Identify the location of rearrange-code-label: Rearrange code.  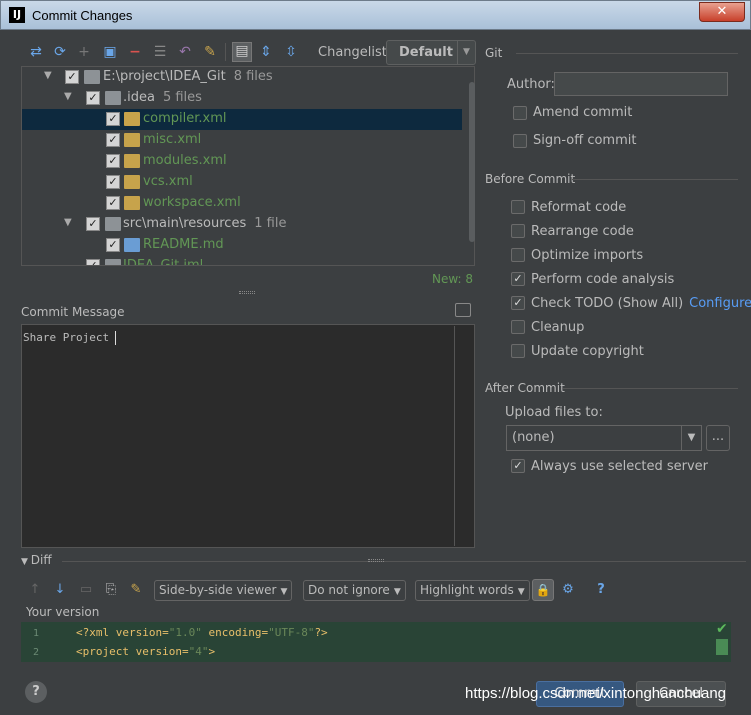
(582, 231).